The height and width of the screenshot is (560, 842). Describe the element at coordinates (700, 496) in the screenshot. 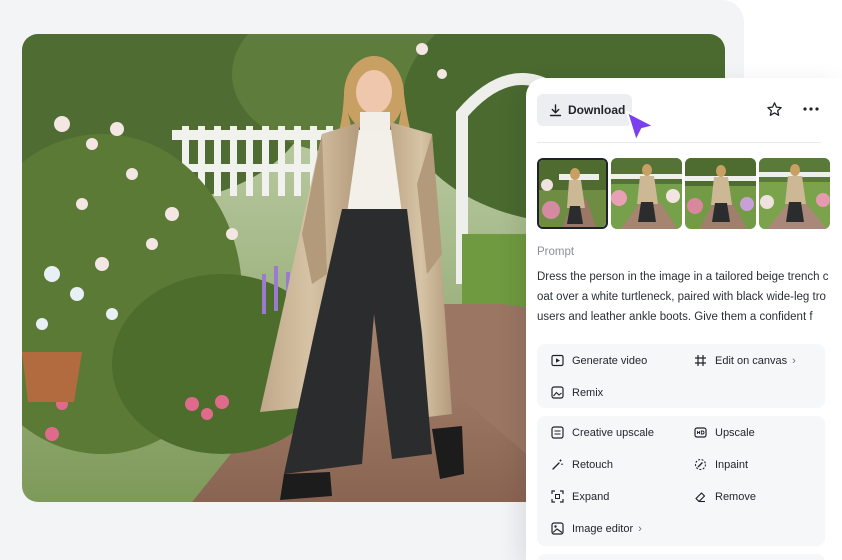

I see `eraser-icon` at that location.